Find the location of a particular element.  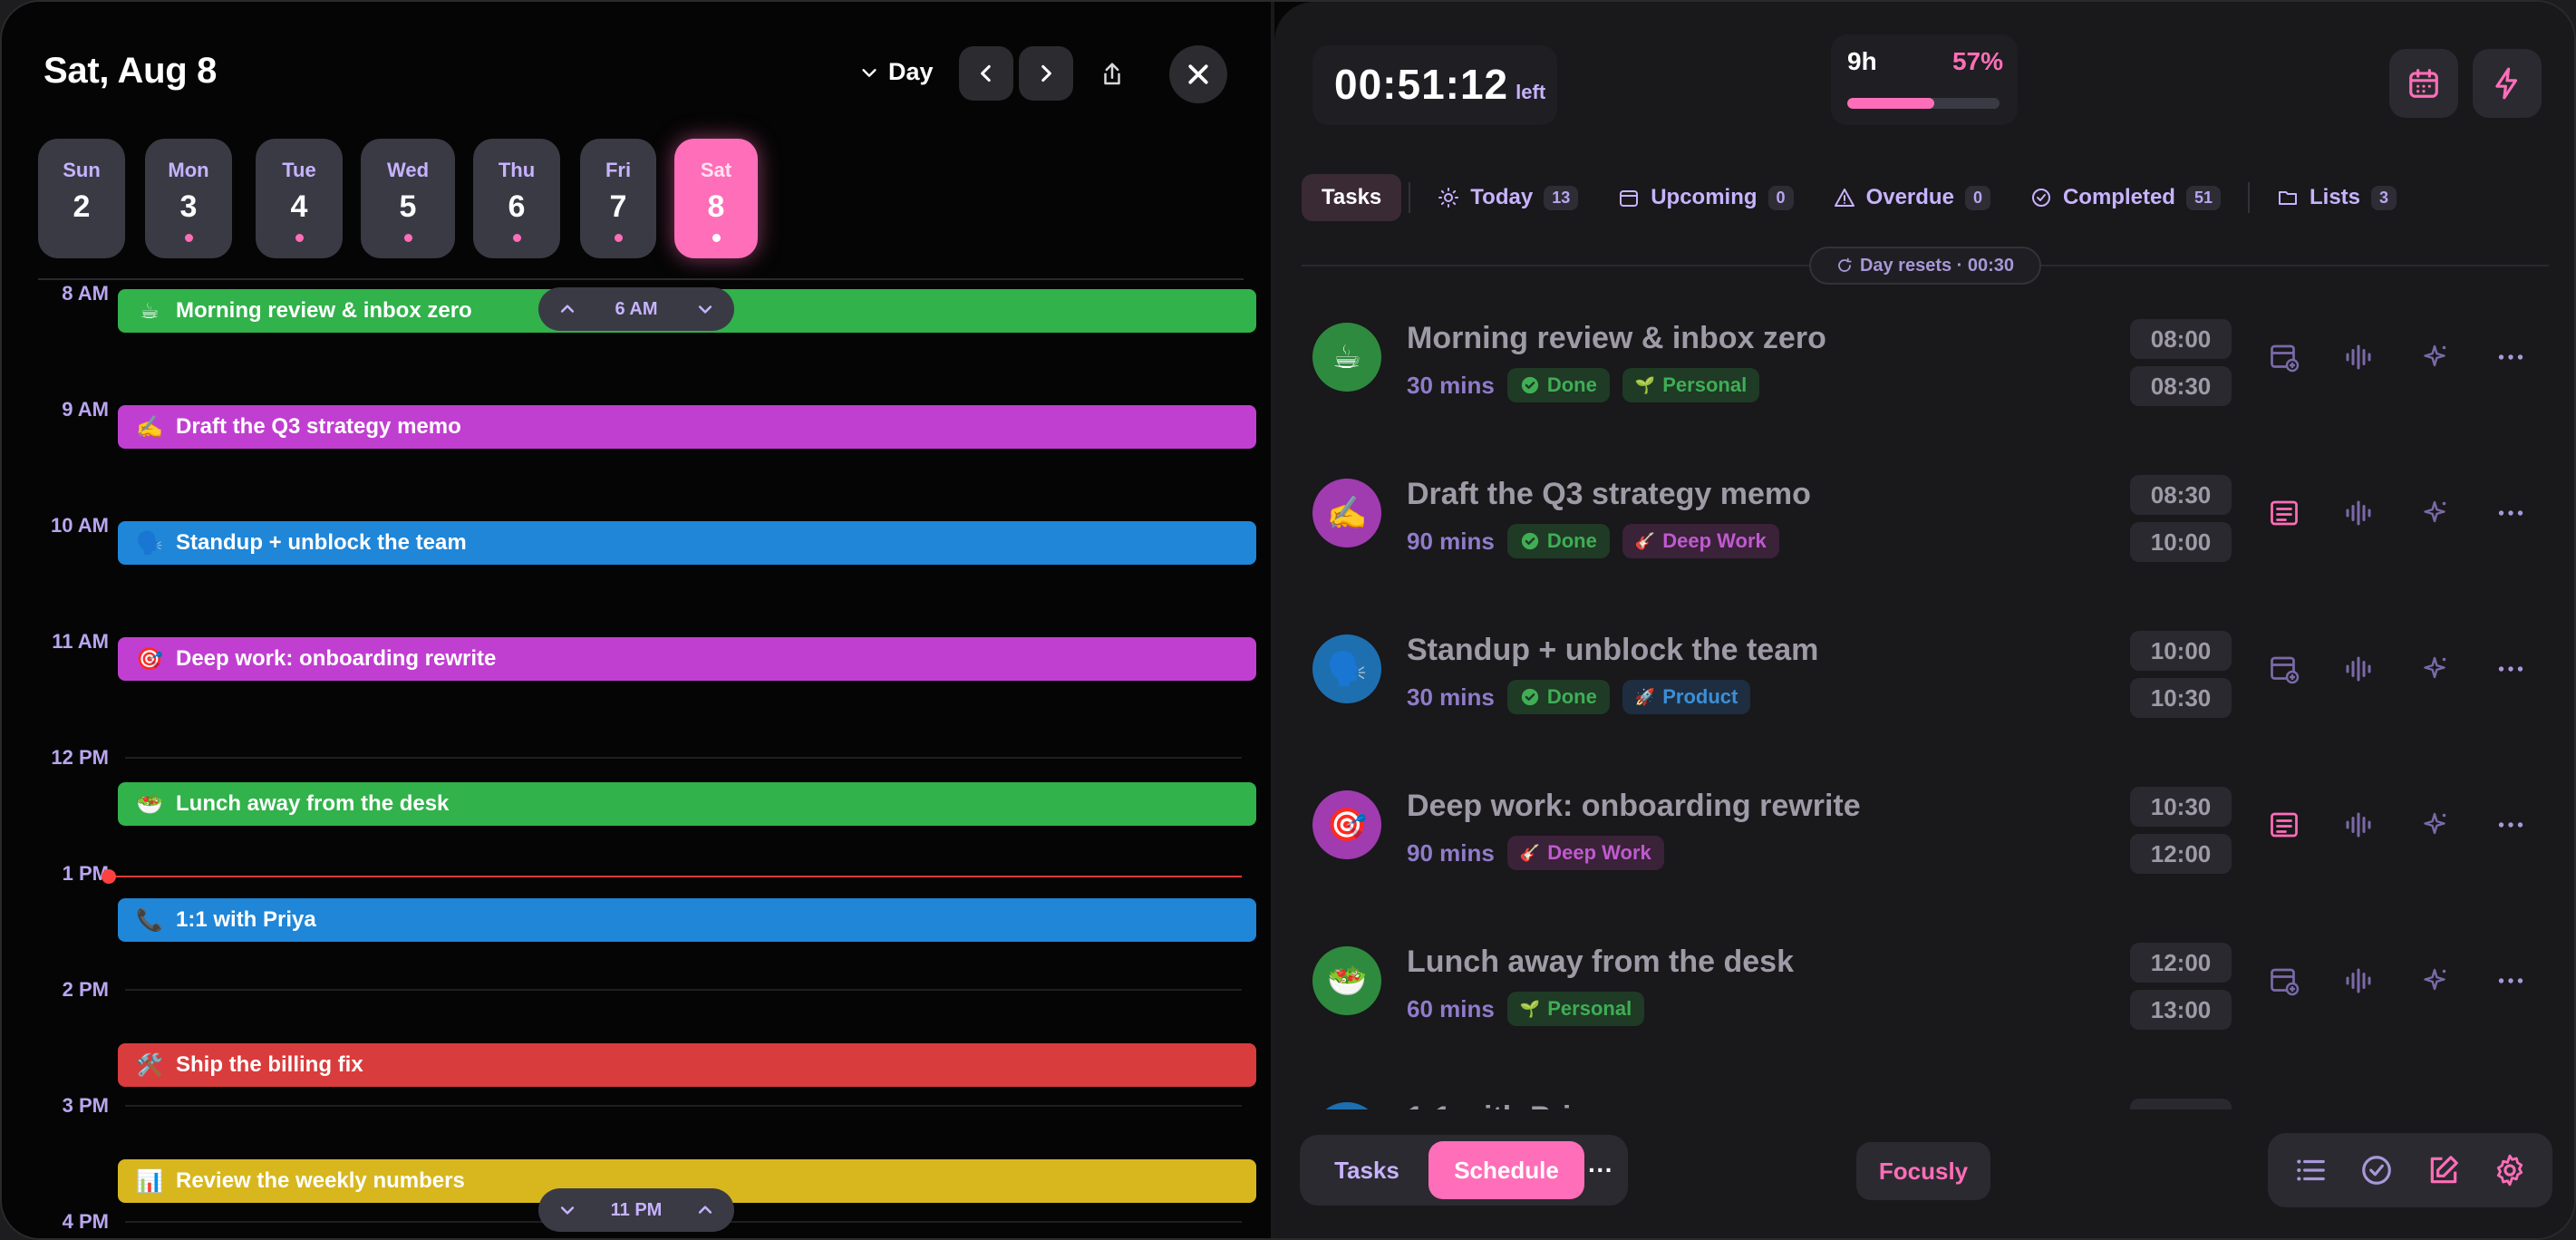

task-emoji-avatar: 📞 is located at coordinates (1346, 1106).